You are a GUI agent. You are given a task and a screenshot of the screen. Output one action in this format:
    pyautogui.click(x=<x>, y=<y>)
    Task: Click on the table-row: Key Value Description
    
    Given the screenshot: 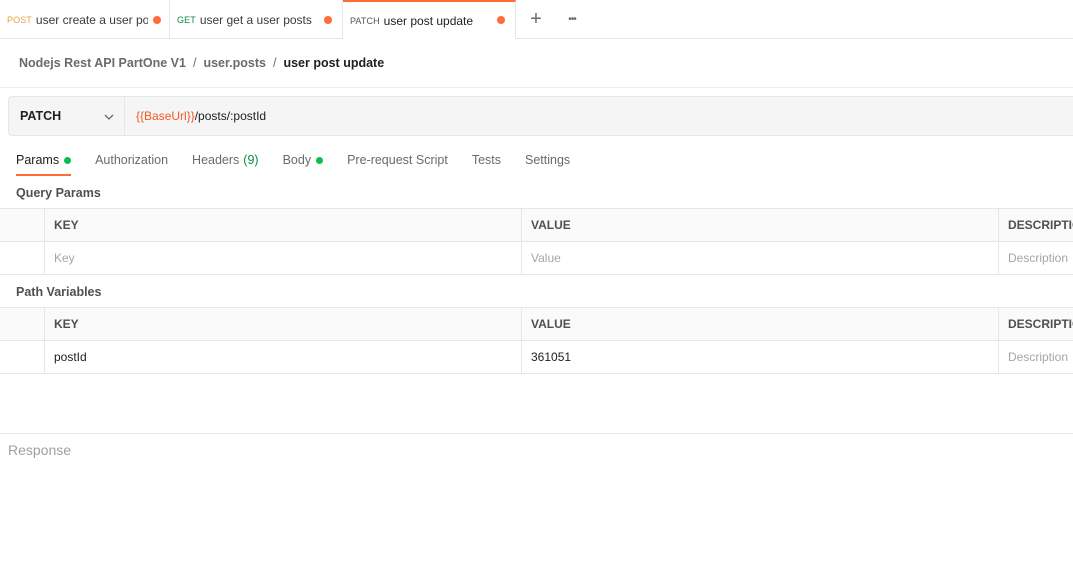 What is the action you would take?
    pyautogui.click(x=536, y=258)
    